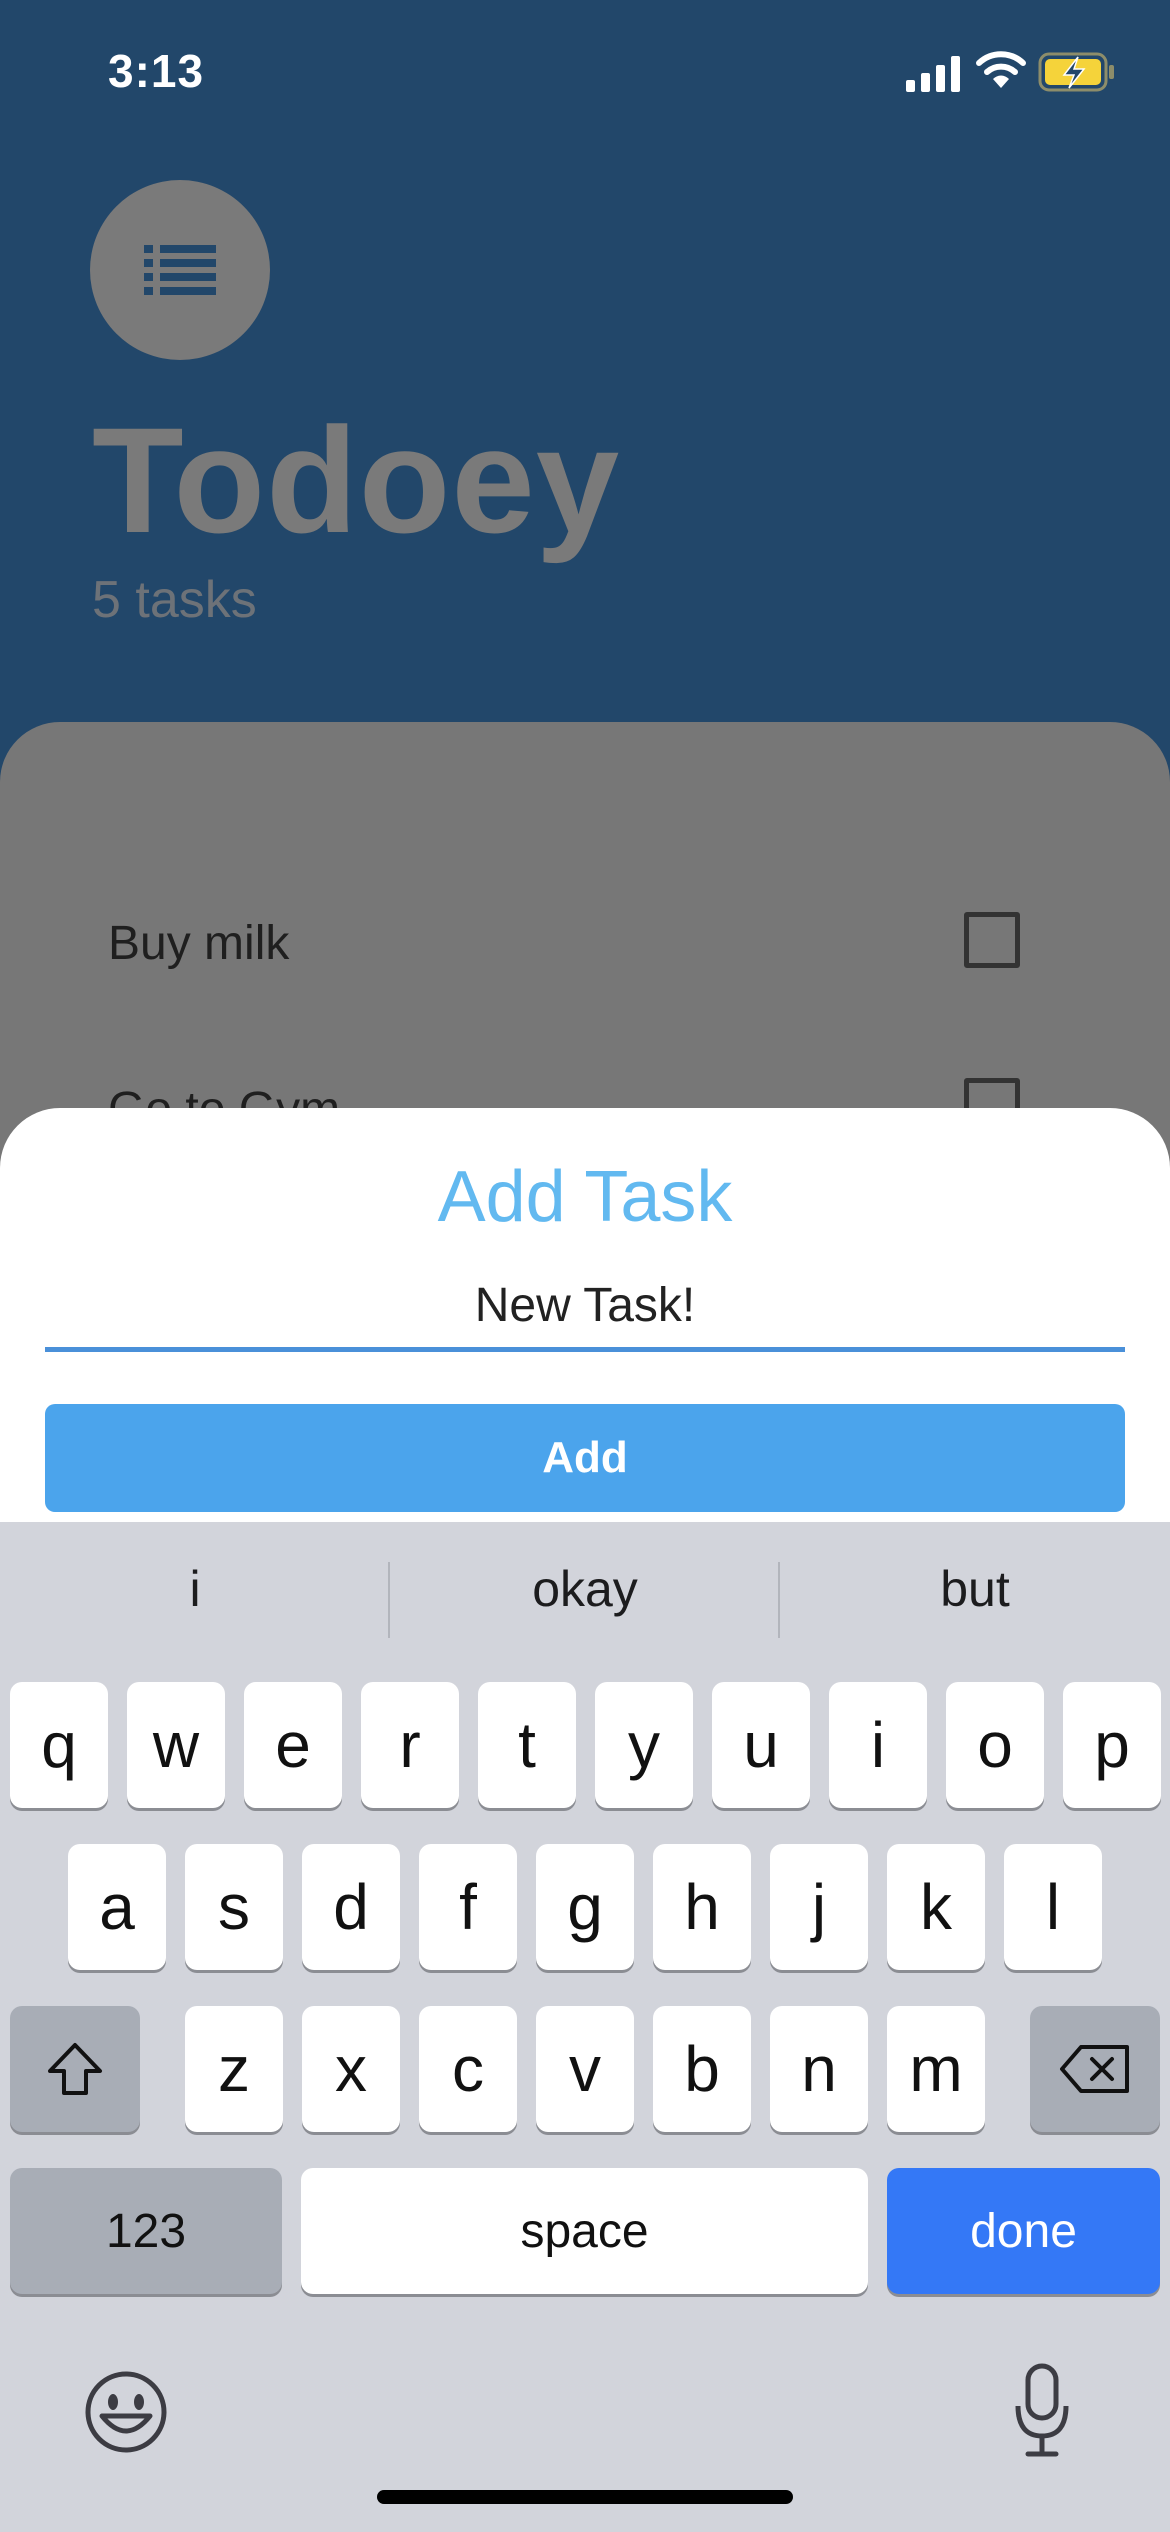  Describe the element at coordinates (992, 940) in the screenshot. I see `task-checkbox` at that location.